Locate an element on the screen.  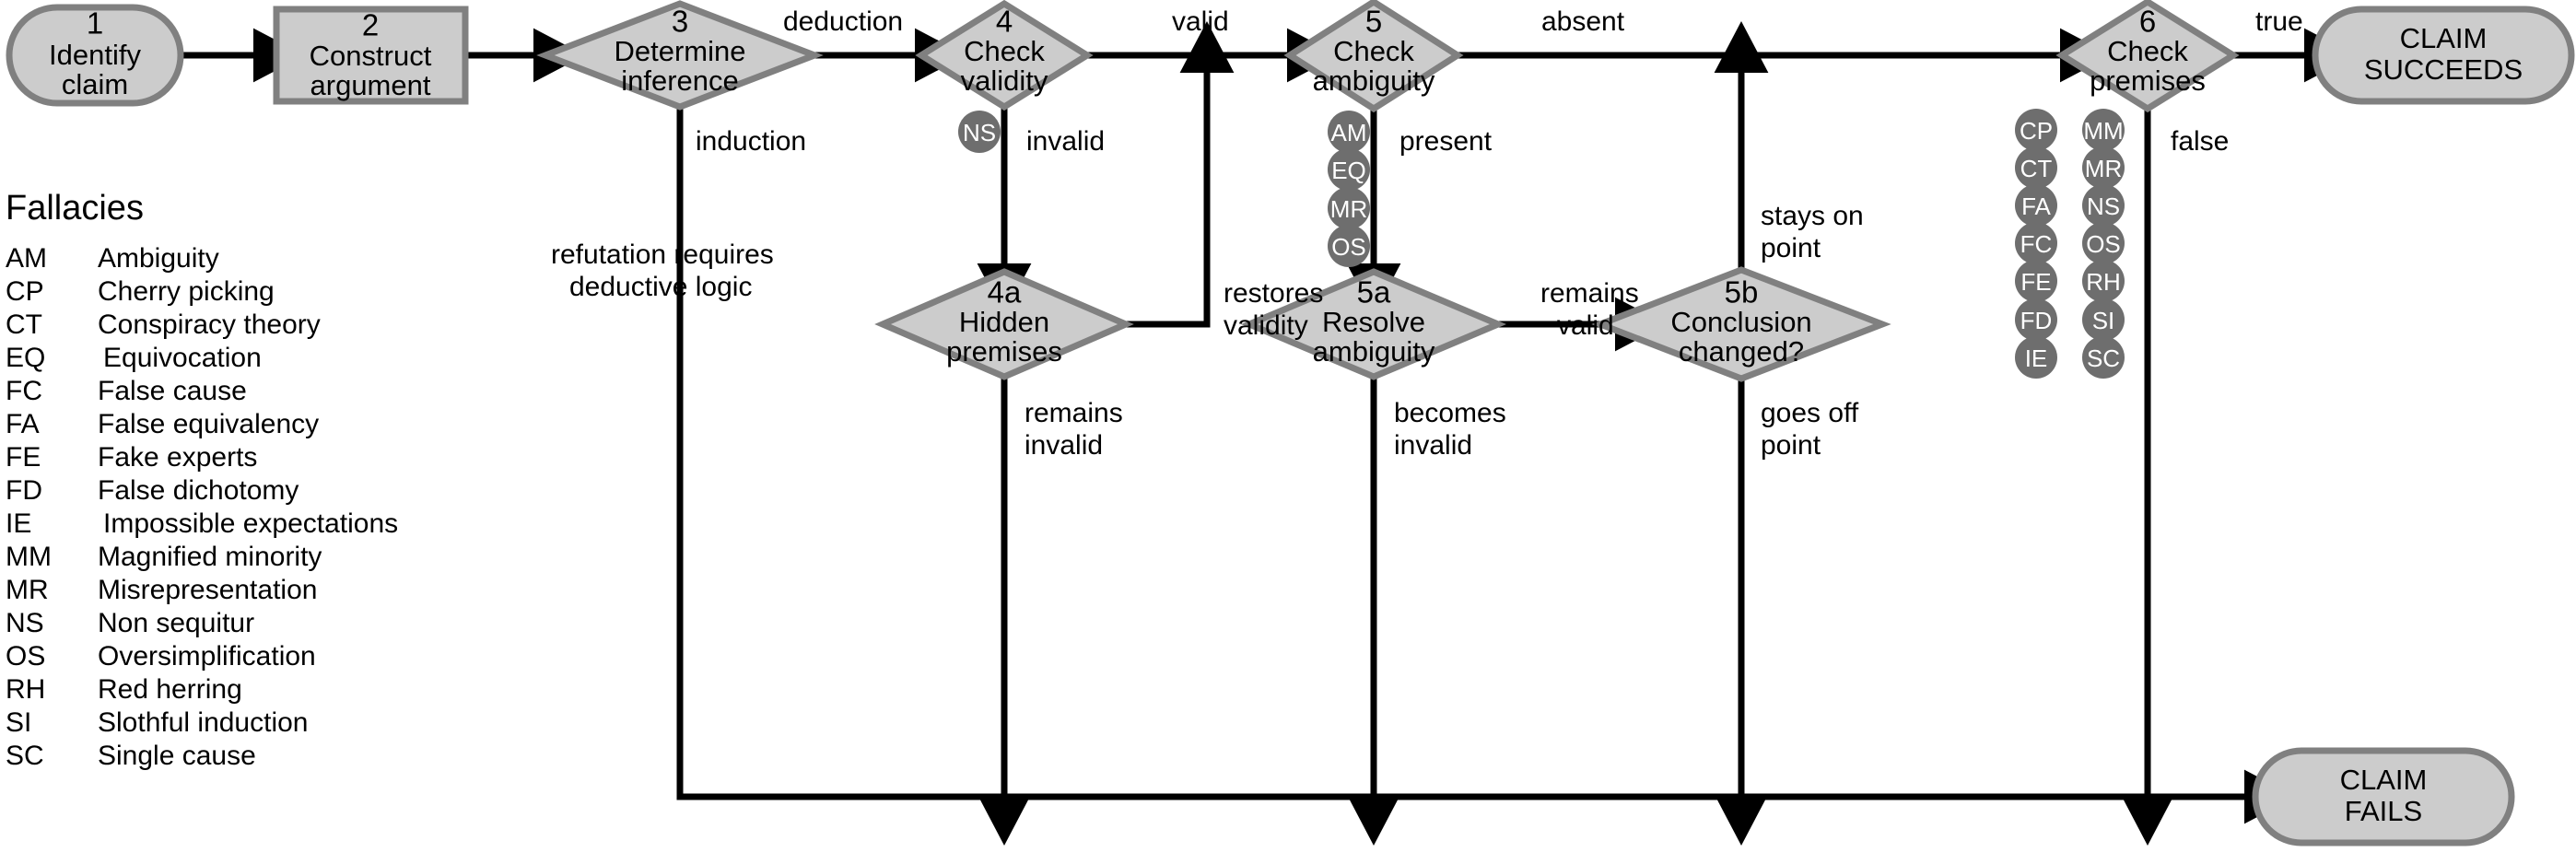
badge-ct-premises: CT is located at coordinates (2036, 167).